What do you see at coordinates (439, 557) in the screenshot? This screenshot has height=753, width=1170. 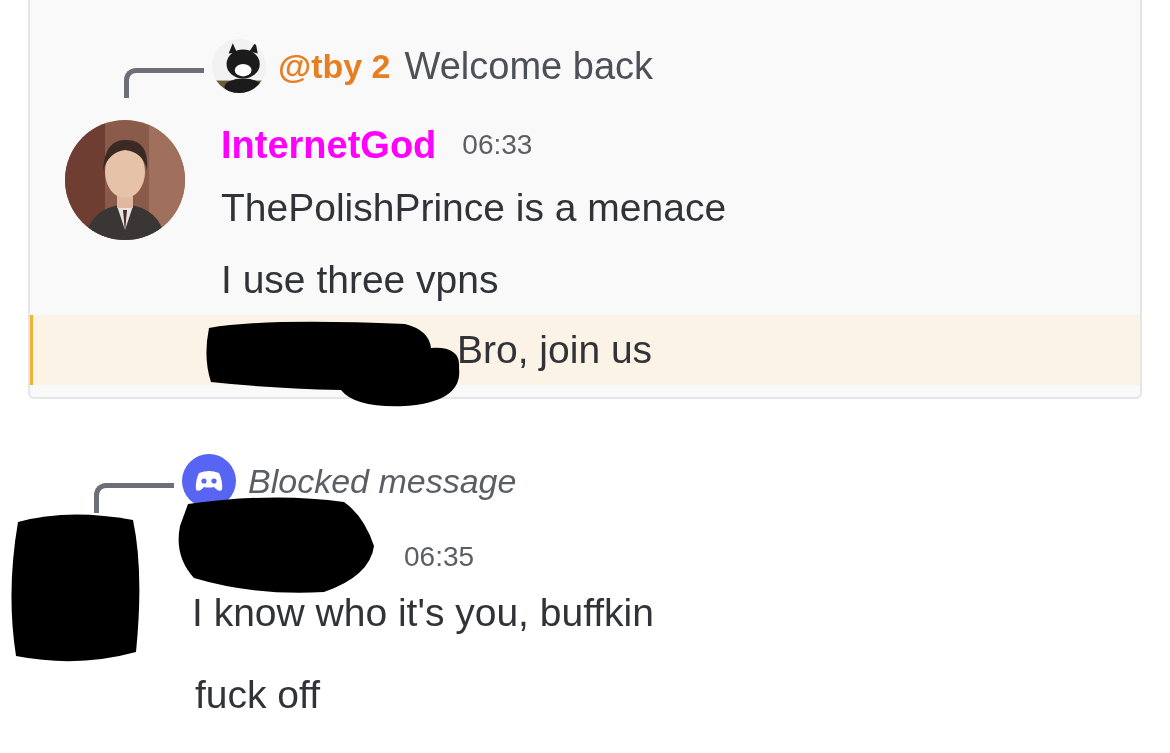 I see `timestamp: 06:35` at bounding box center [439, 557].